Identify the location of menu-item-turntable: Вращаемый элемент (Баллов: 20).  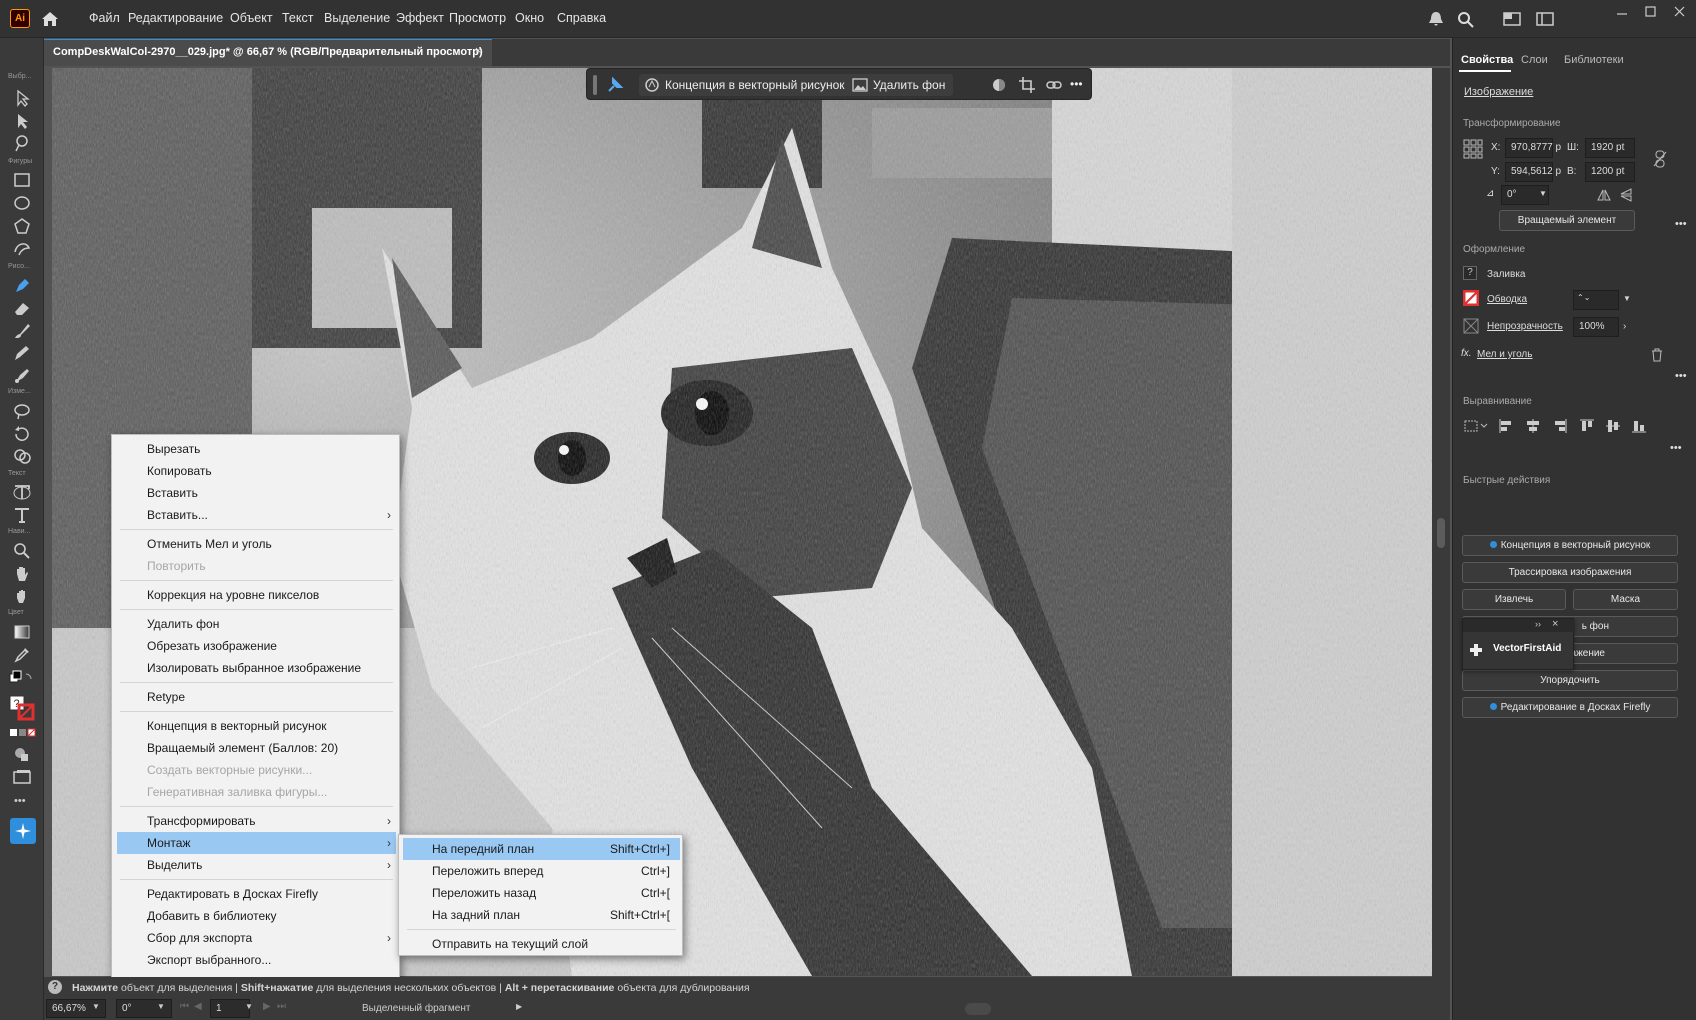
(256, 748).